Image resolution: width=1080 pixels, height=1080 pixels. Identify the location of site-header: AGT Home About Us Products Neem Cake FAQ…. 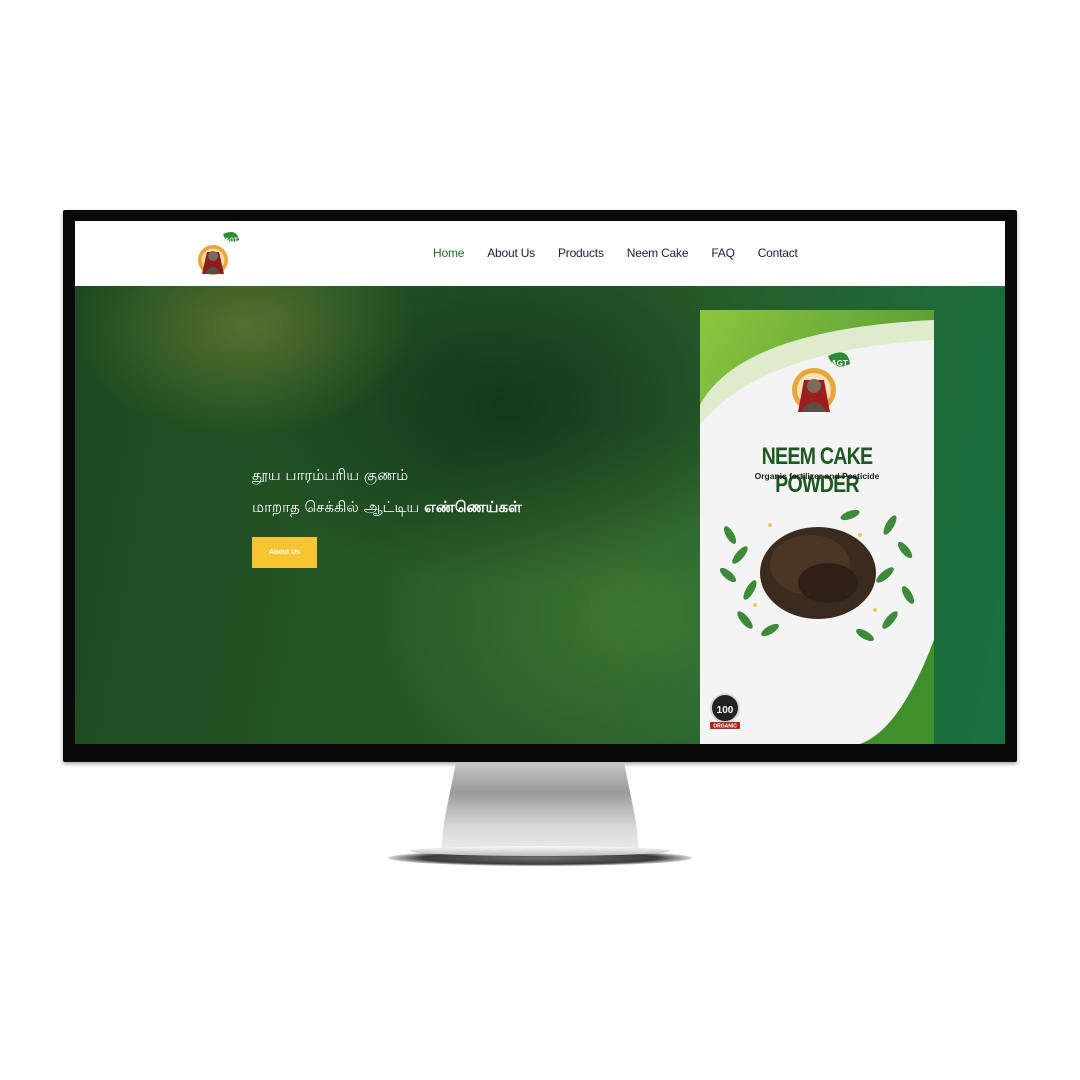
(540, 253).